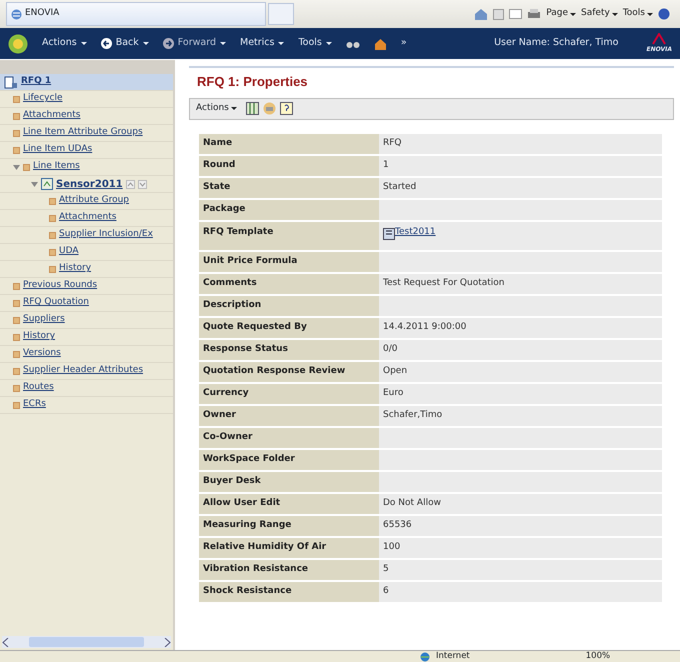 This screenshot has width=680, height=662. I want to click on toolbar-button: Metrics, so click(262, 43).